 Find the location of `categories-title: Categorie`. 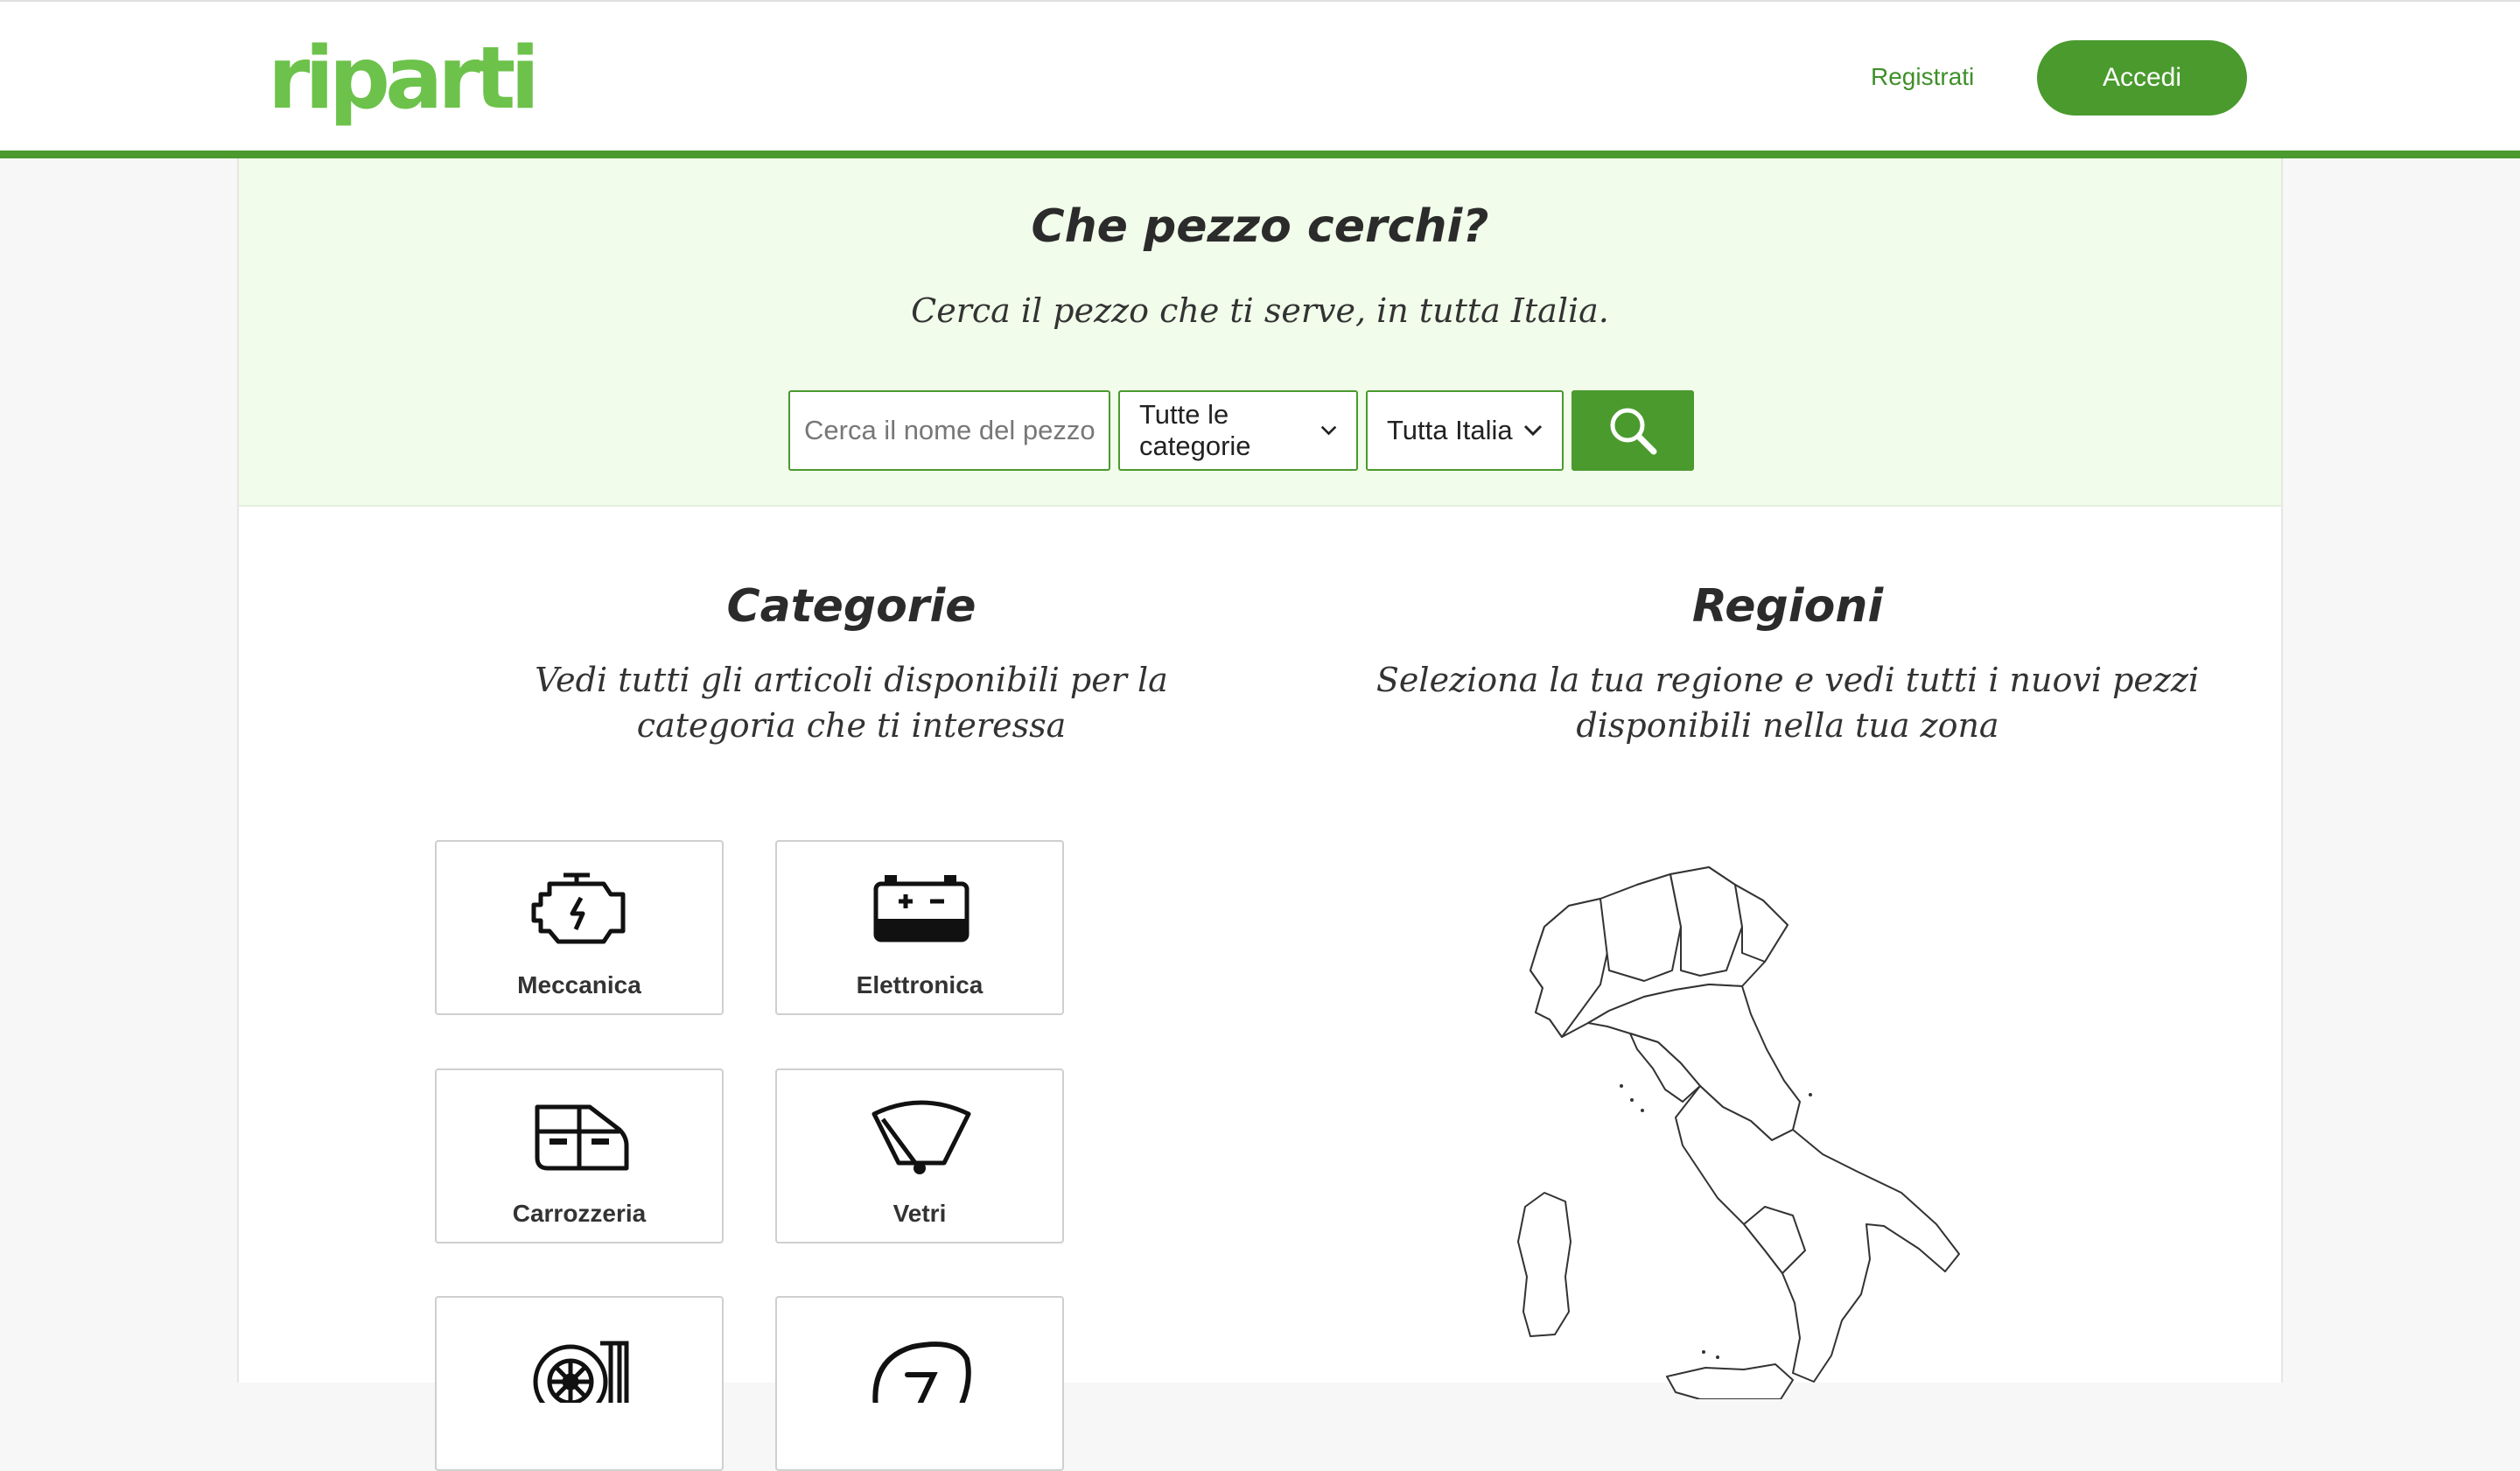

categories-title: Categorie is located at coordinates (851, 606).